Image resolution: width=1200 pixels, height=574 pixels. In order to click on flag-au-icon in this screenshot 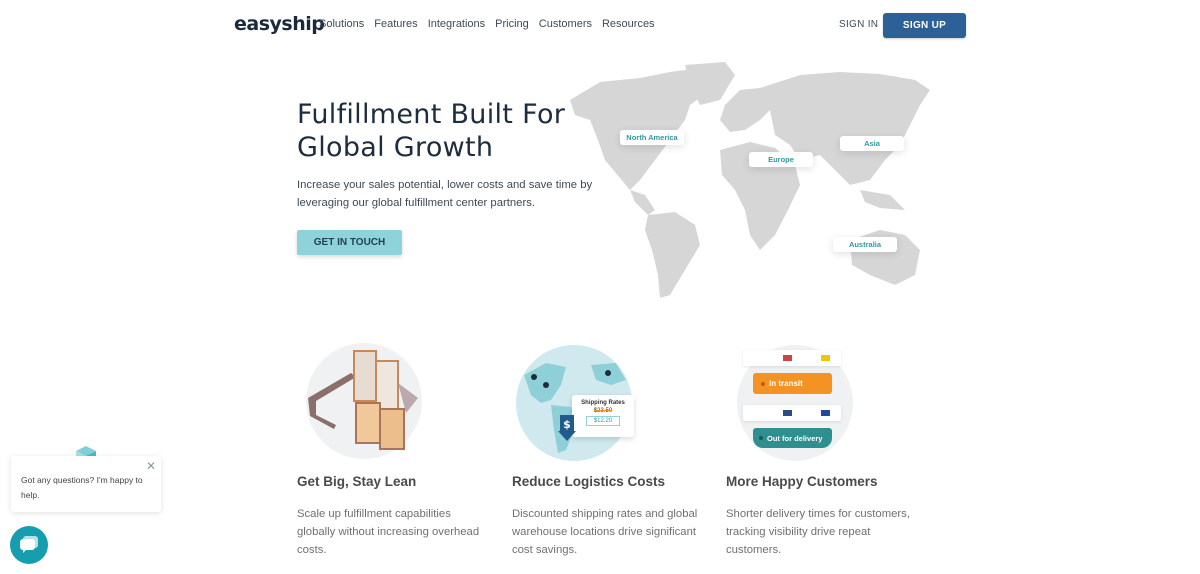, I will do `click(787, 413)`.